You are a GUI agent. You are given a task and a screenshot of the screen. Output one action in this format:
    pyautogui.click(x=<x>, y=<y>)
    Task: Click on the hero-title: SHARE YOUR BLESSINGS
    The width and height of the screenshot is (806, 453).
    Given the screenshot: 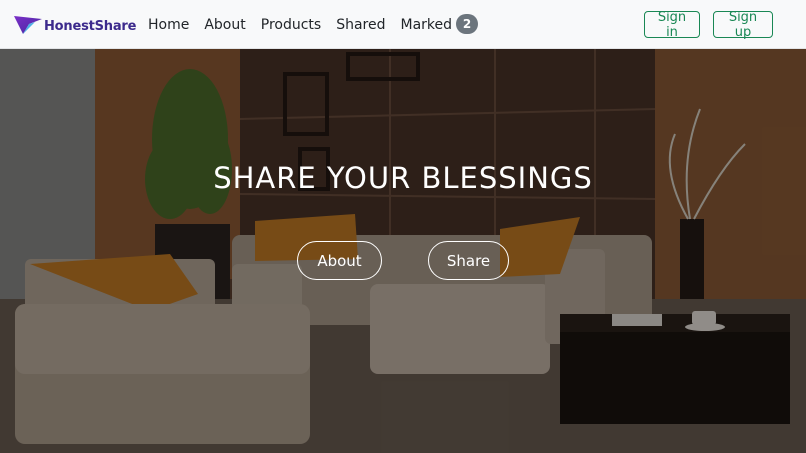 What is the action you would take?
    pyautogui.click(x=403, y=178)
    